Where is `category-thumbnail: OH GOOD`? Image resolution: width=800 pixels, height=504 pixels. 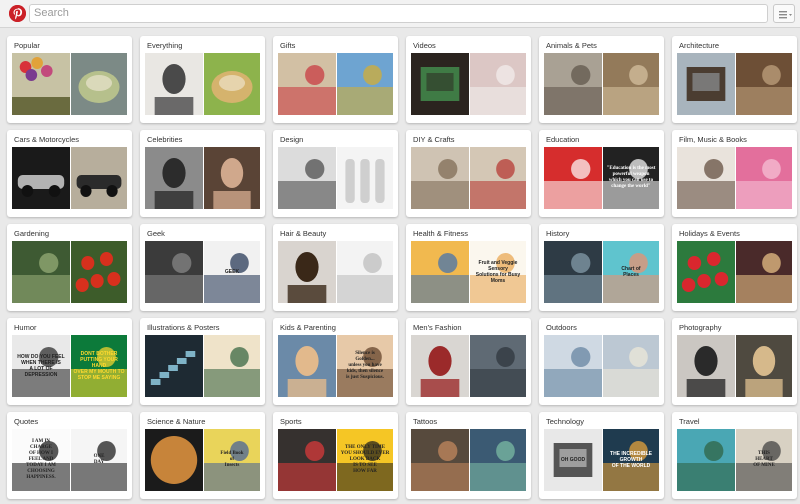
category-thumbnail: OH GOOD is located at coordinates (573, 460).